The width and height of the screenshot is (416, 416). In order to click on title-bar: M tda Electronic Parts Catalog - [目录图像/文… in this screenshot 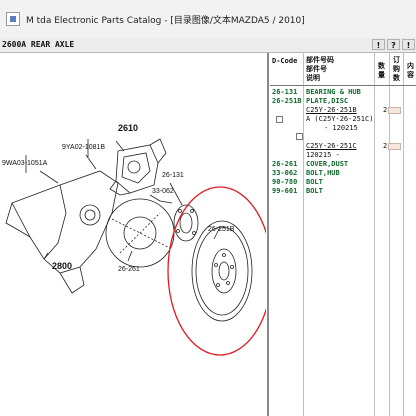, I will do `click(208, 19)`.